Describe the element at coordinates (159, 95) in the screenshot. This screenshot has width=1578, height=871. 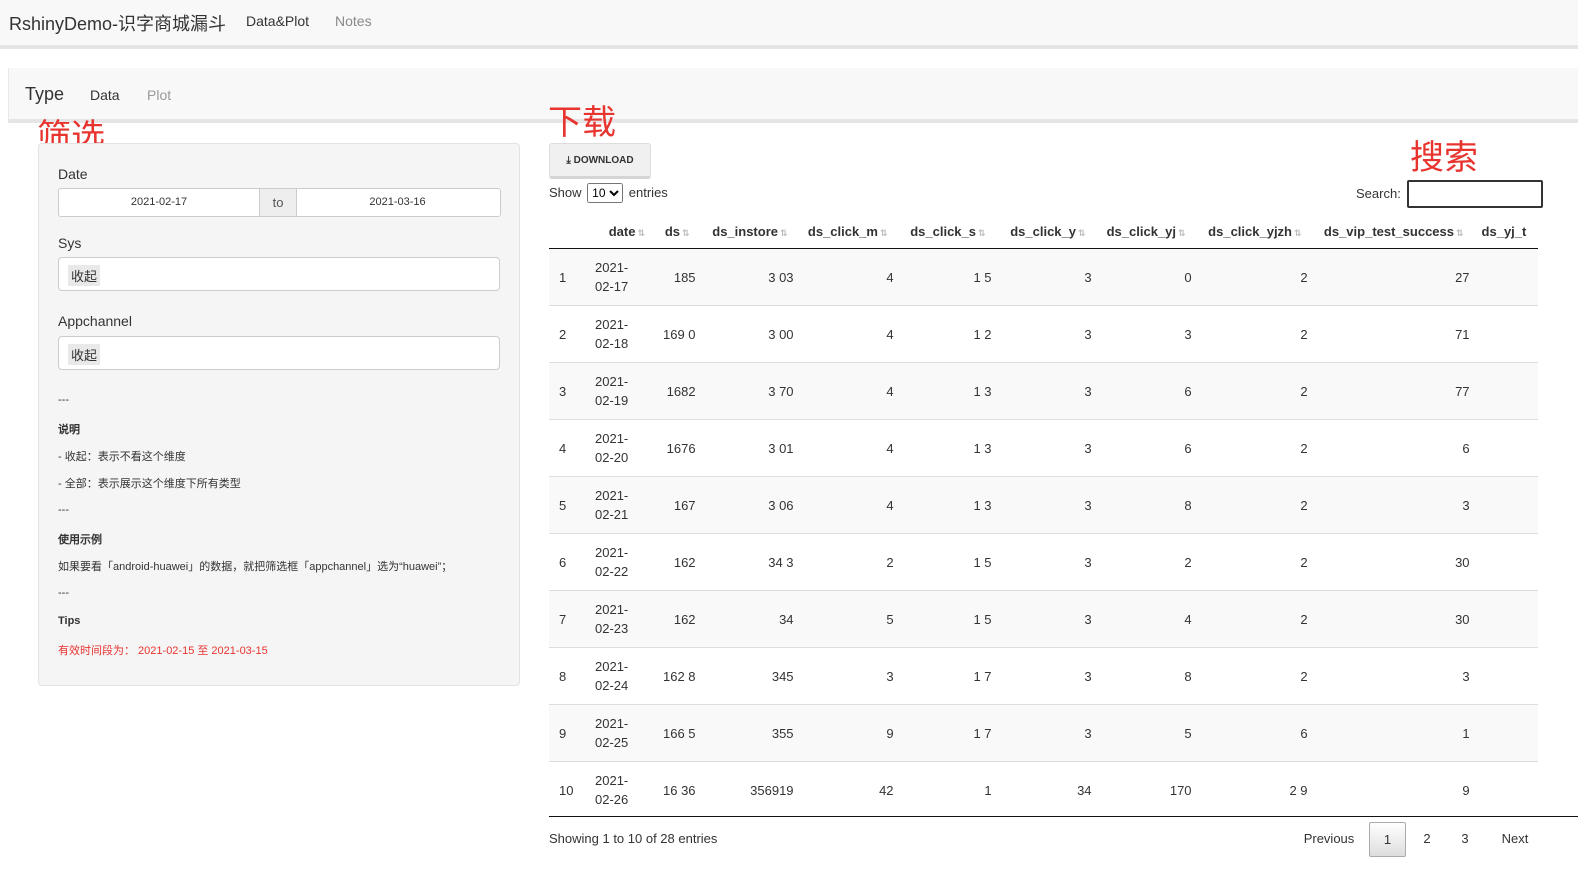
I see `tab-plot: Plot` at that location.